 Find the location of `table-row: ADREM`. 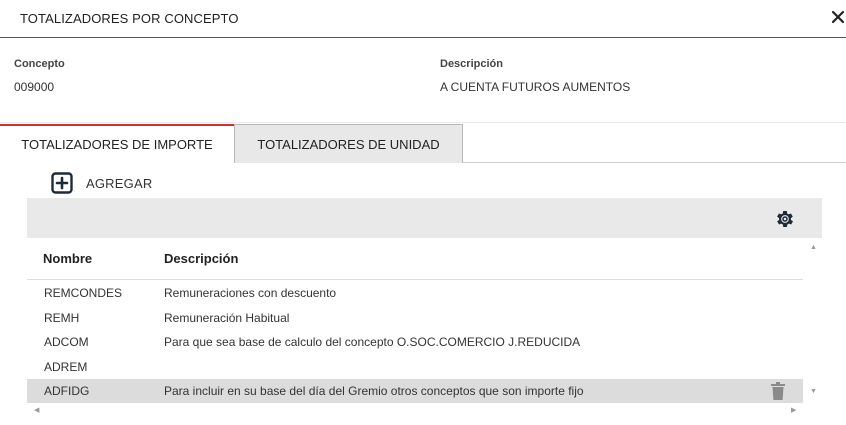

table-row: ADREM is located at coordinates (415, 367).